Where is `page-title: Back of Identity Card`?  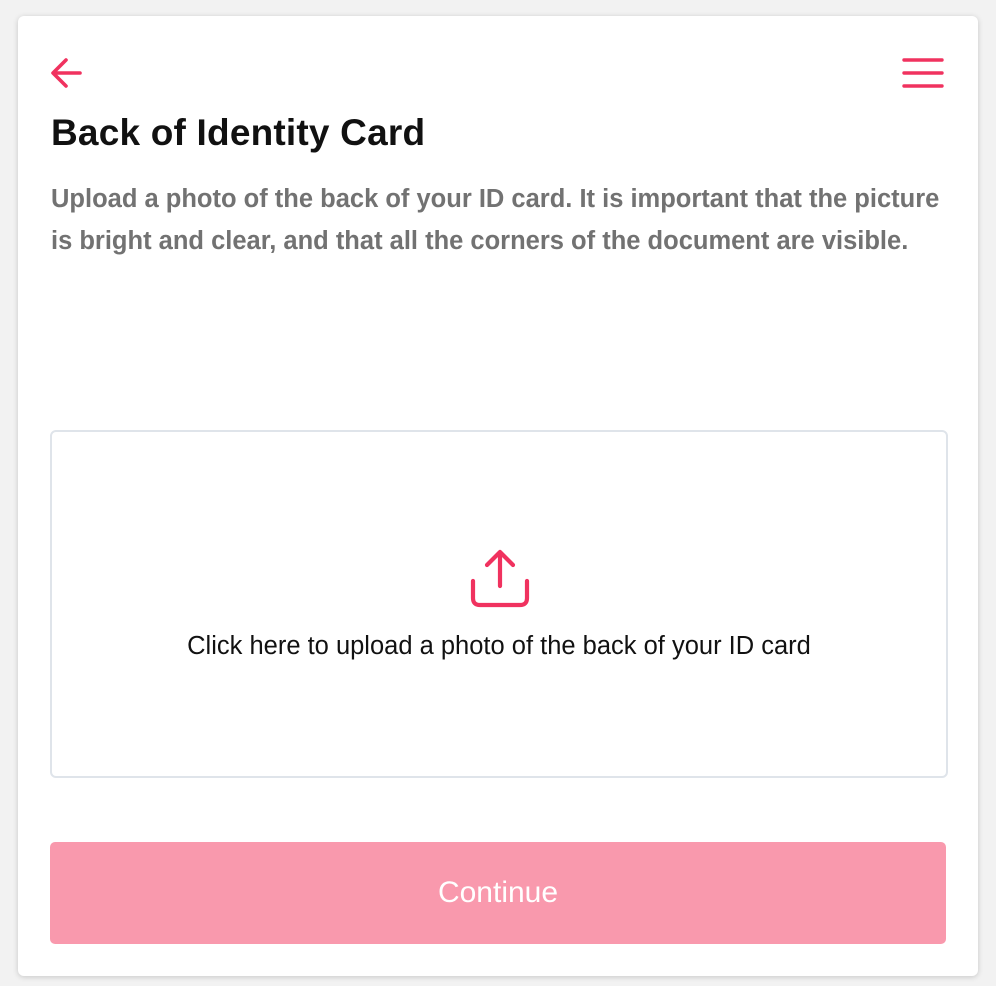 page-title: Back of Identity Card is located at coordinates (238, 132).